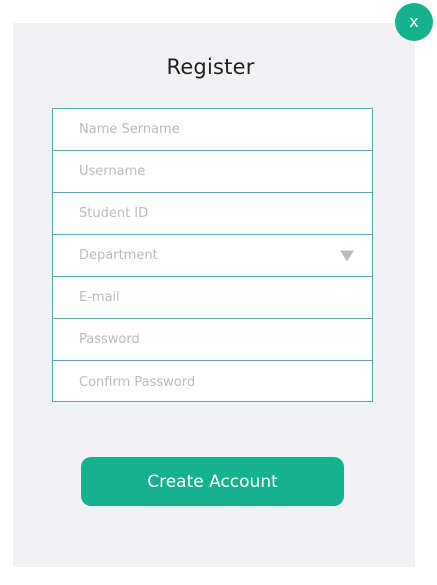 This screenshot has width=437, height=585. I want to click on email-placeholder: E-mail, so click(99, 297).